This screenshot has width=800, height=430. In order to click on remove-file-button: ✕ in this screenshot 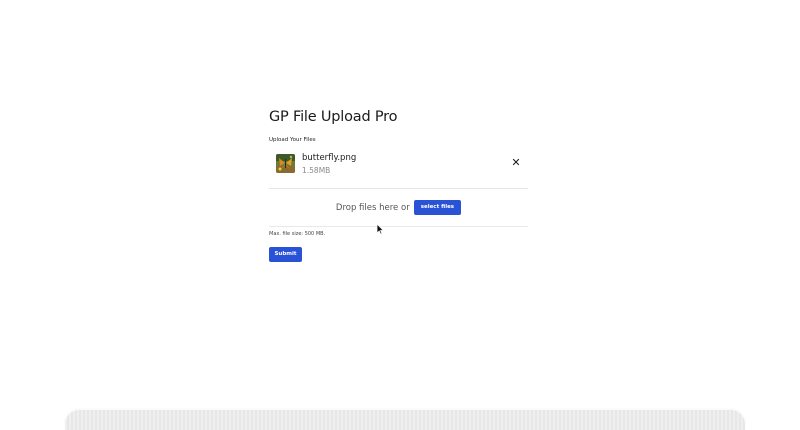, I will do `click(516, 163)`.